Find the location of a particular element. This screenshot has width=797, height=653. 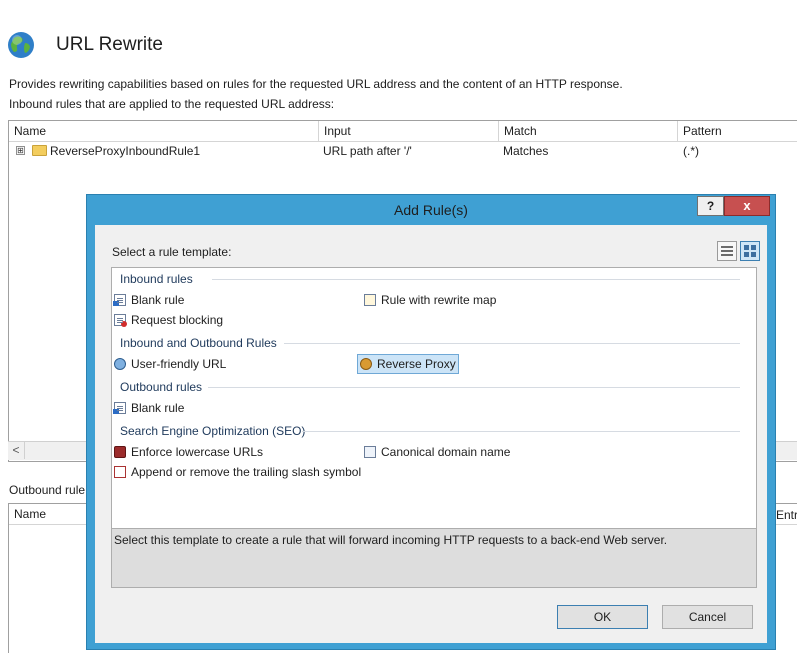

tile-view-icon is located at coordinates (750, 251).